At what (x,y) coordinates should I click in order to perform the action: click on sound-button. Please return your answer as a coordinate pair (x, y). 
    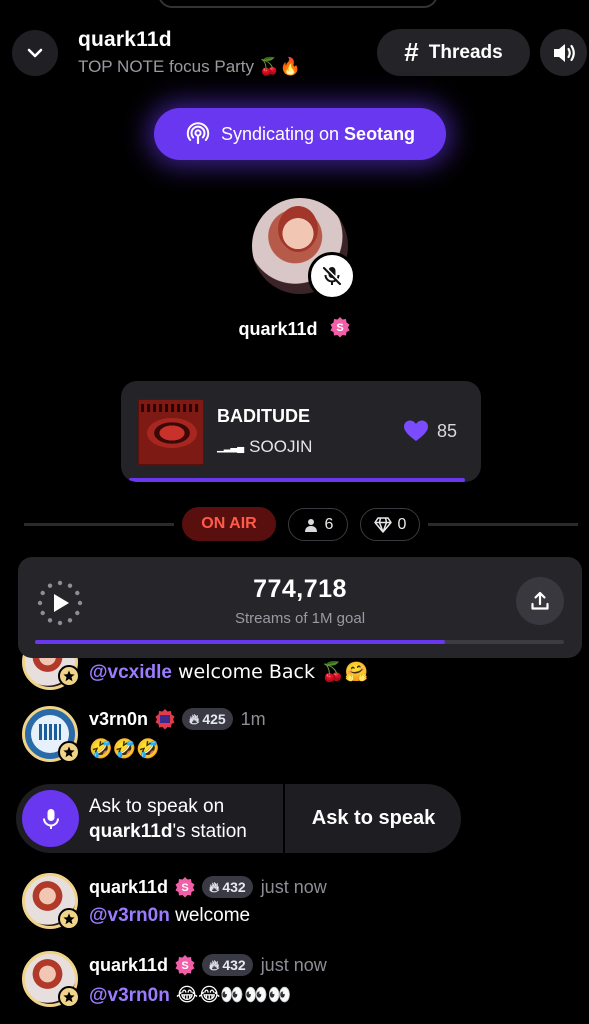
    Looking at the image, I should click on (563, 52).